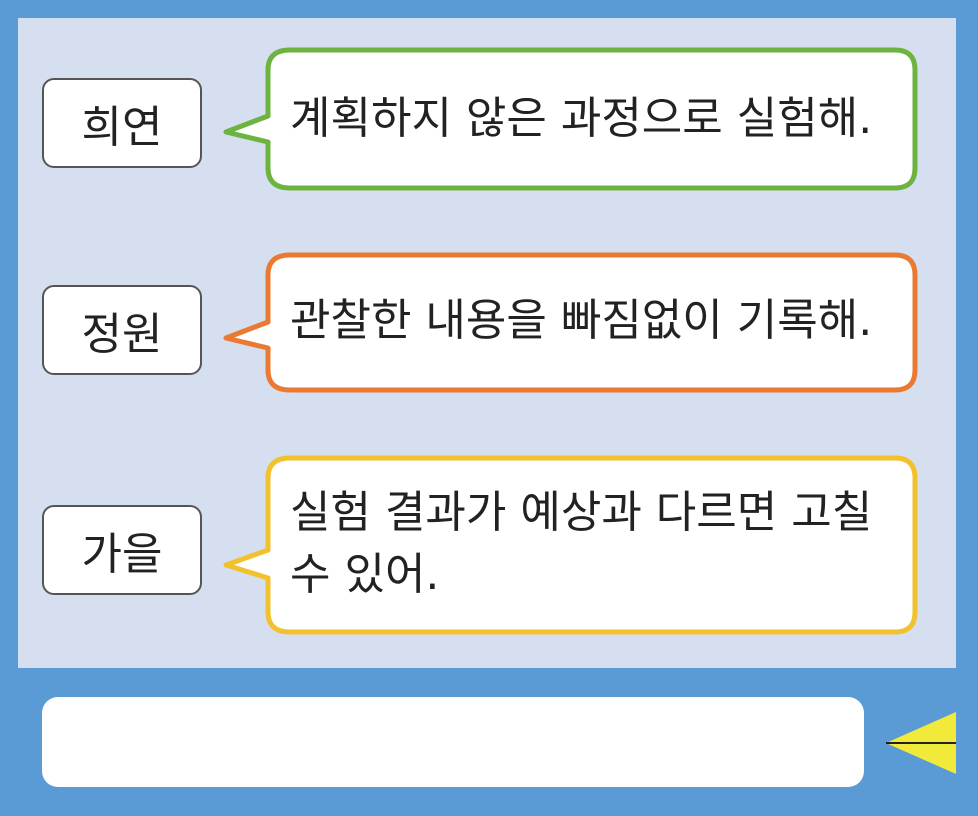 This screenshot has width=978, height=816. I want to click on speaker-name-2: 정원, so click(122, 330).